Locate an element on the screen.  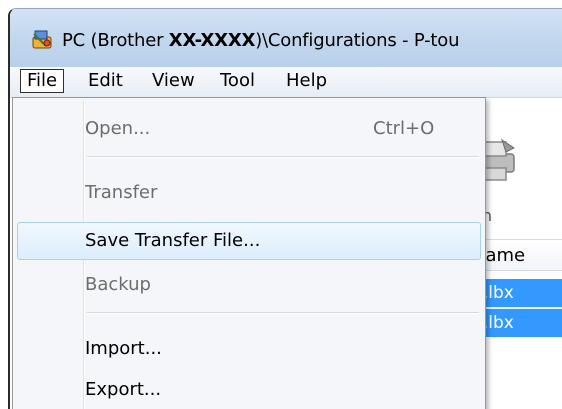
menu-file: File is located at coordinates (42, 81).